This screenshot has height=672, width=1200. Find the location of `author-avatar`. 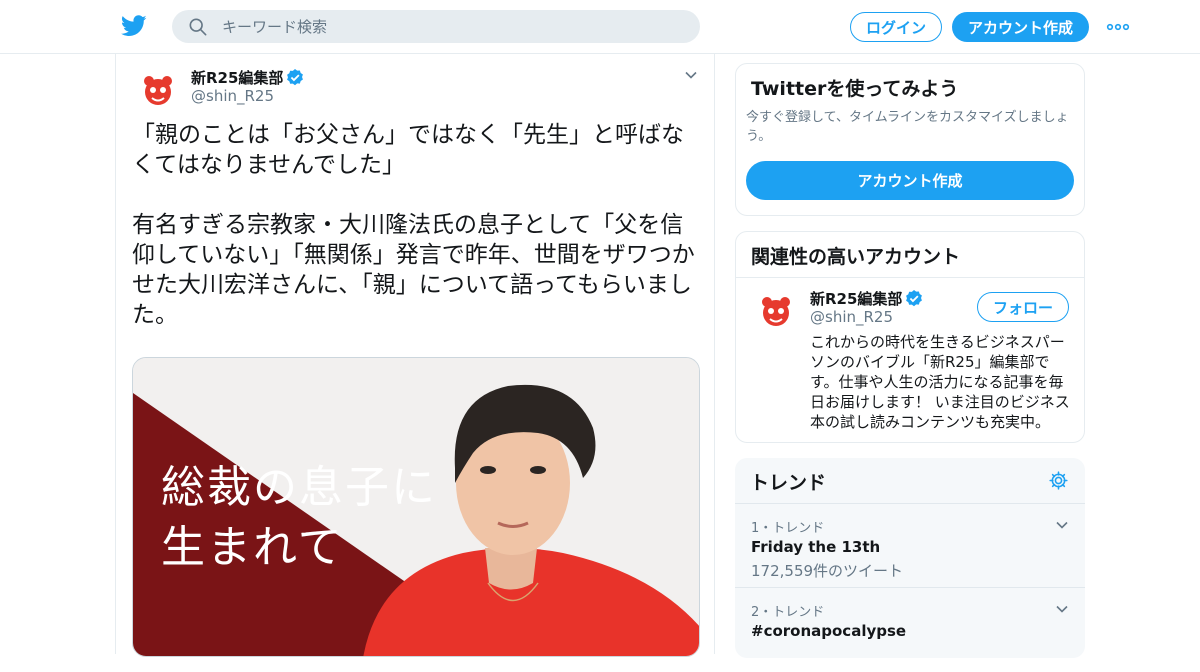

author-avatar is located at coordinates (158, 90).